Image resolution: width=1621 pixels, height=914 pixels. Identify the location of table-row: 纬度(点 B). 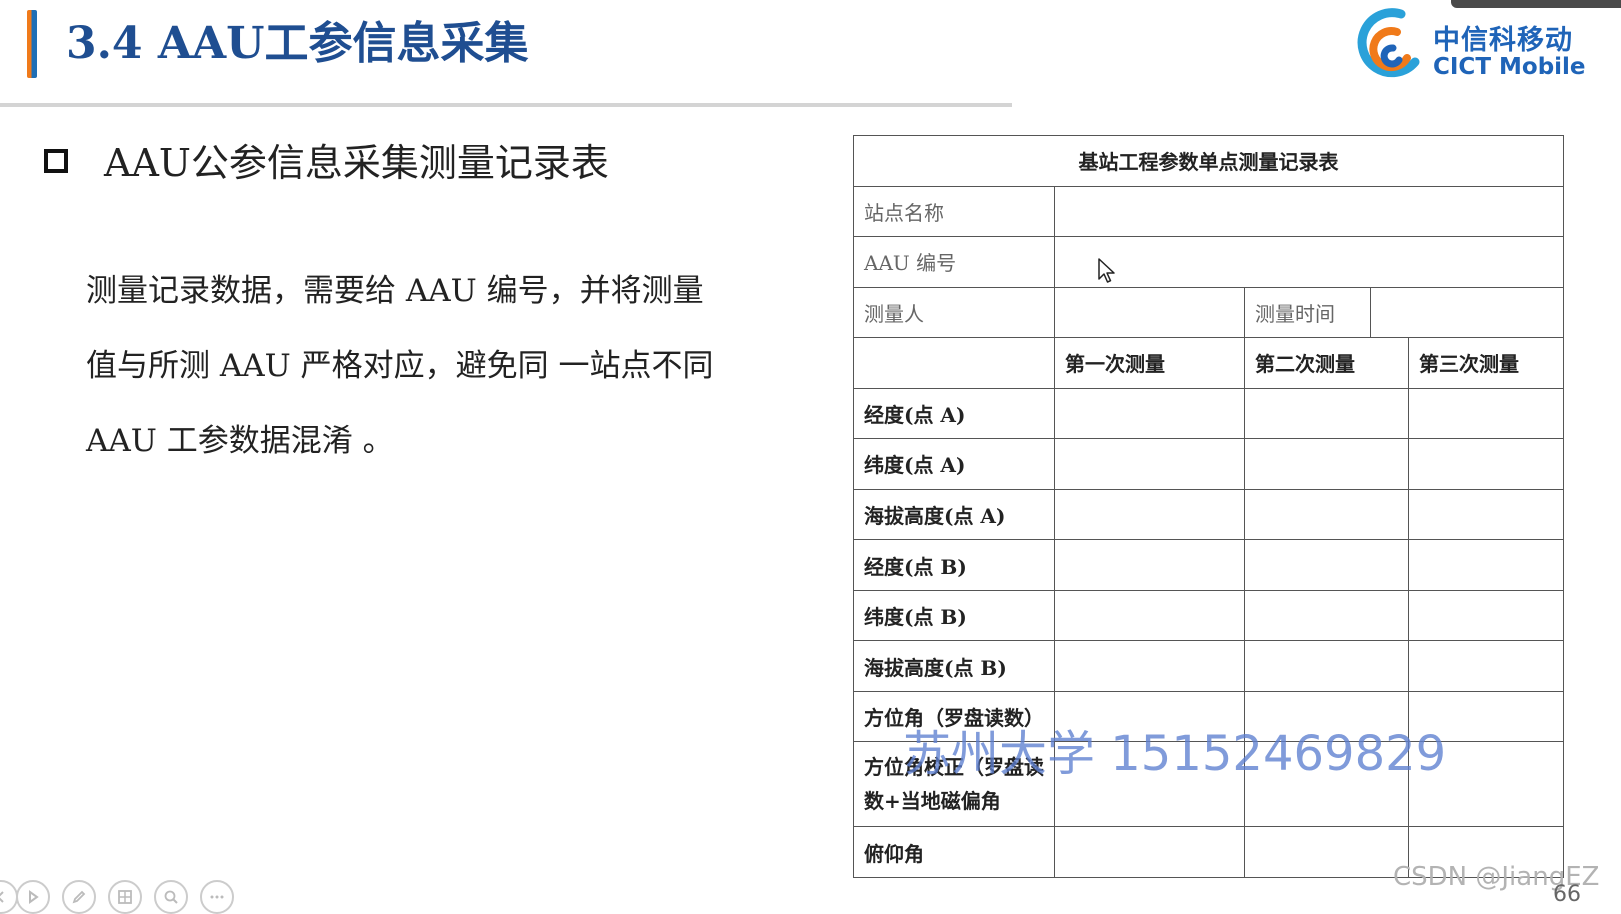
(1209, 615).